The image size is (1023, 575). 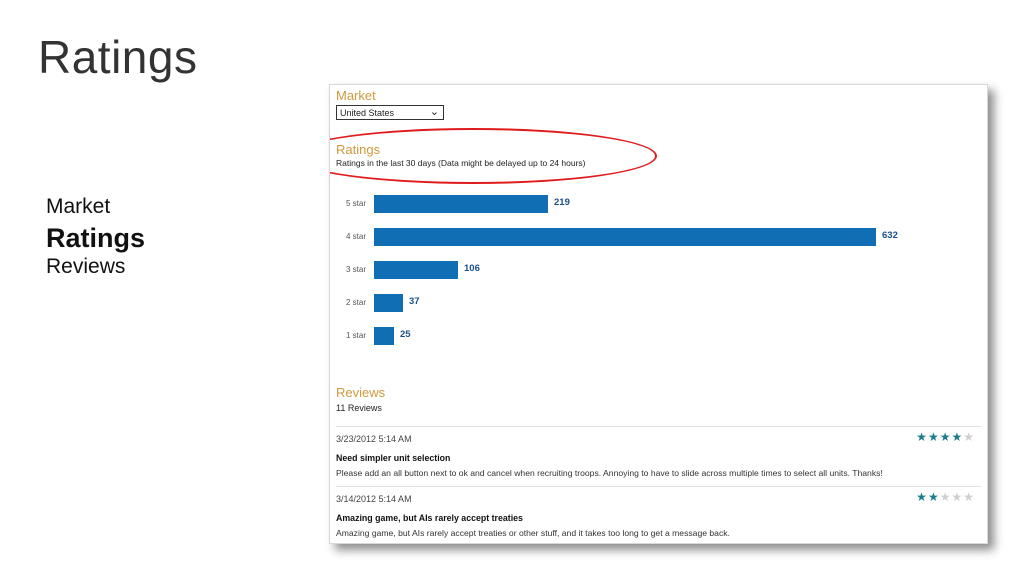 I want to click on reviews-count: 11 Reviews, so click(x=359, y=408).